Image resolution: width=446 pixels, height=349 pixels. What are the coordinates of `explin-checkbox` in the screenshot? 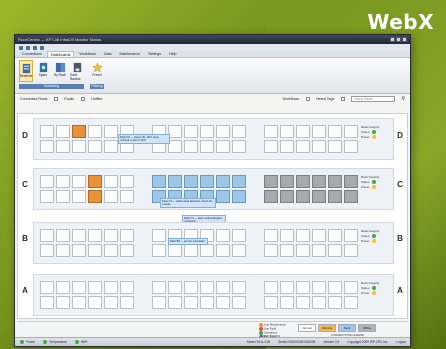 It's located at (56, 98).